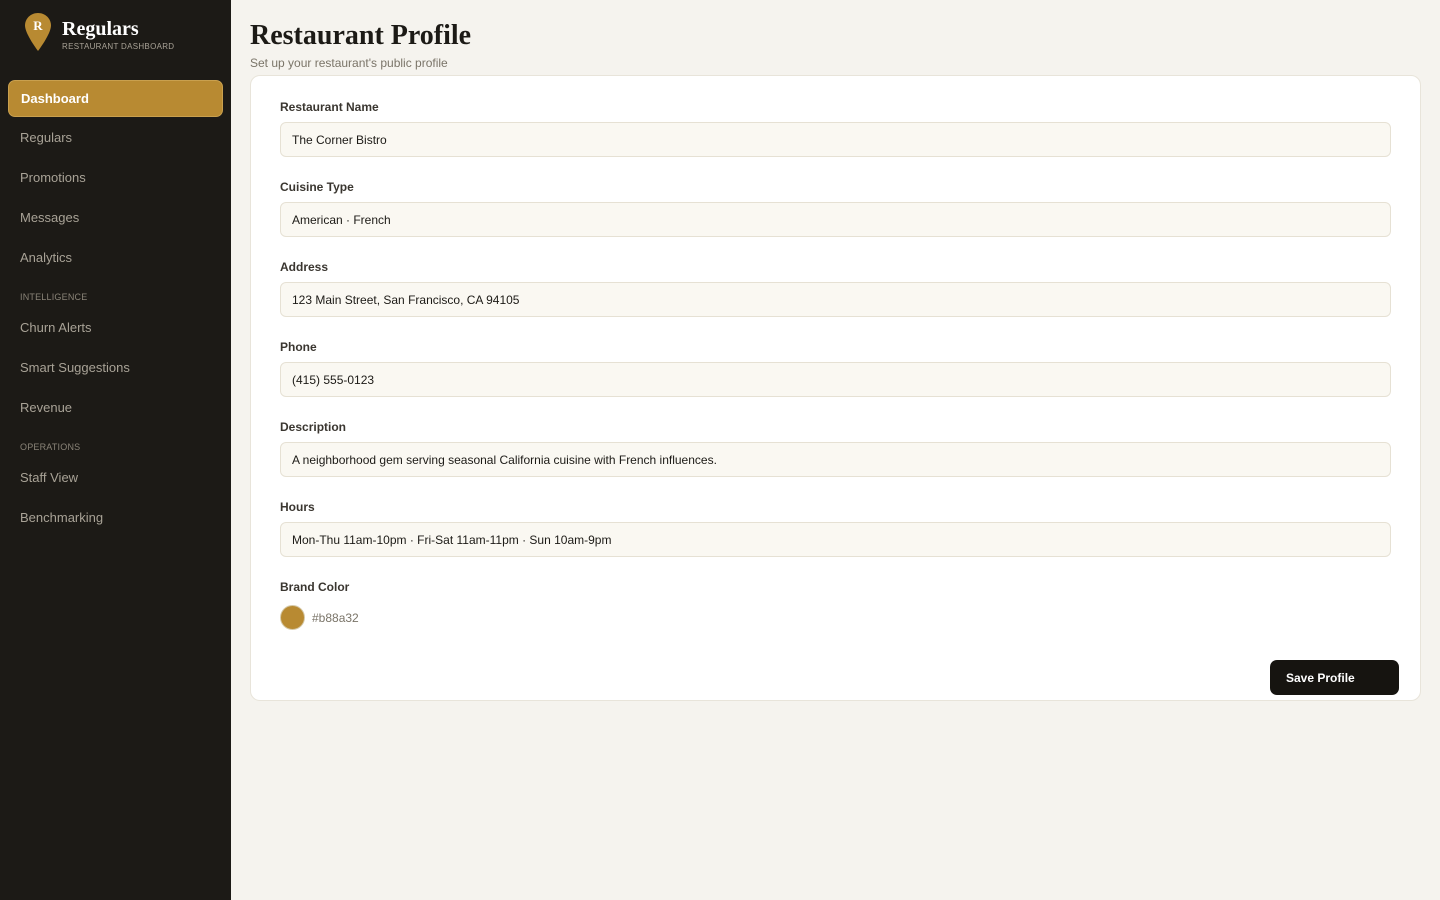  Describe the element at coordinates (100, 29) in the screenshot. I see `brand-name: Regulars` at that location.